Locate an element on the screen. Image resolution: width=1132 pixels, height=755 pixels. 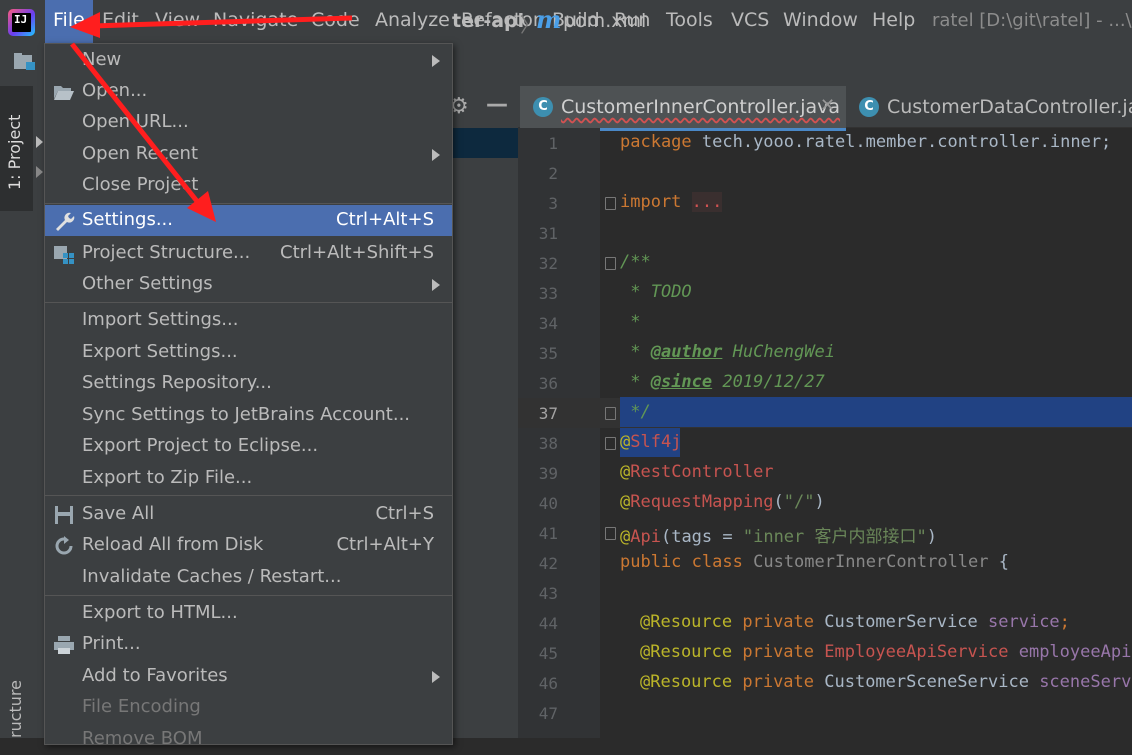
red-arrow-to-file-icon is located at coordinates (211, 25).